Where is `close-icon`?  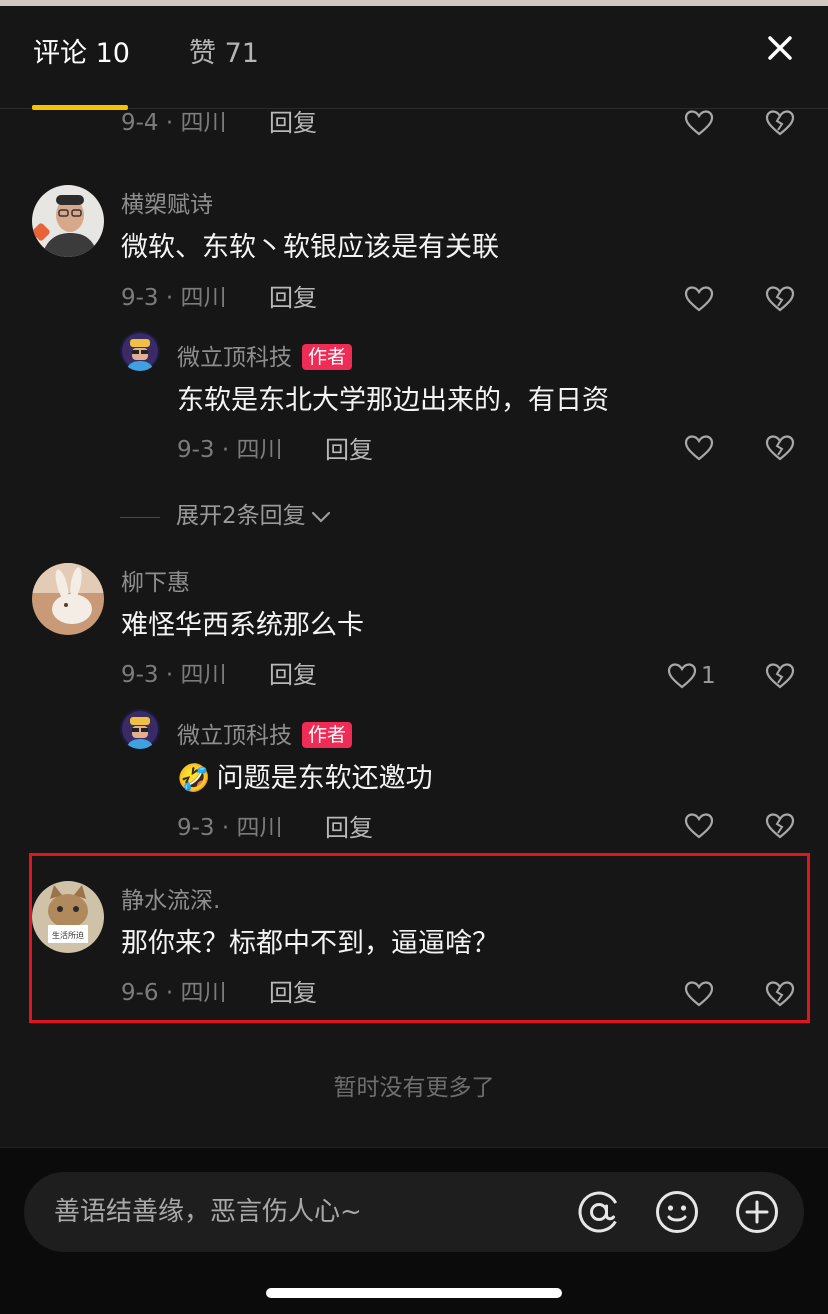
close-icon is located at coordinates (780, 48).